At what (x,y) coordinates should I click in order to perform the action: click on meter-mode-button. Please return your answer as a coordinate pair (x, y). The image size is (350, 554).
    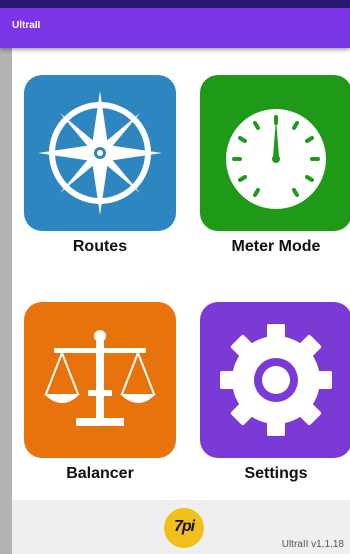
    Looking at the image, I should click on (275, 153).